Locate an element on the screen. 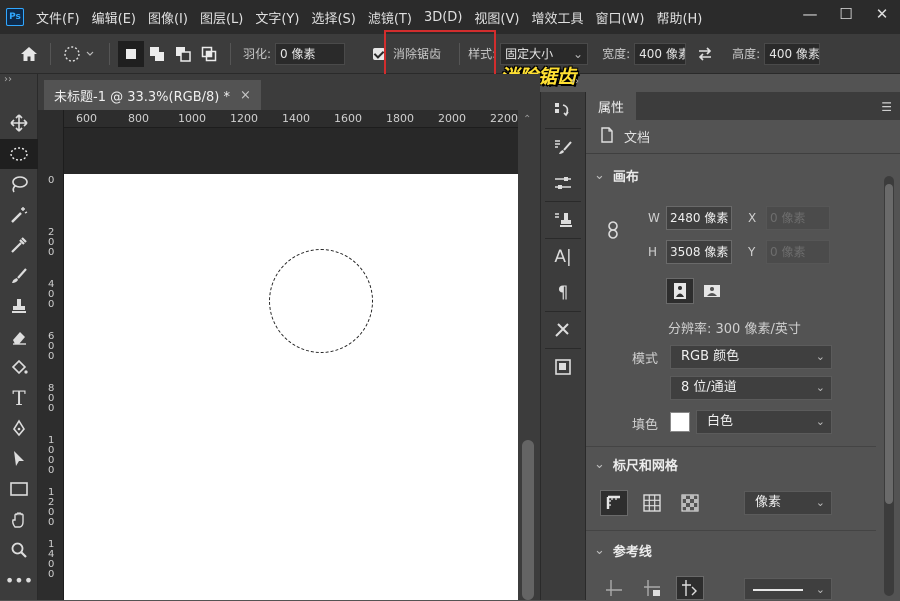  character-panel-icon: A| is located at coordinates (563, 257).